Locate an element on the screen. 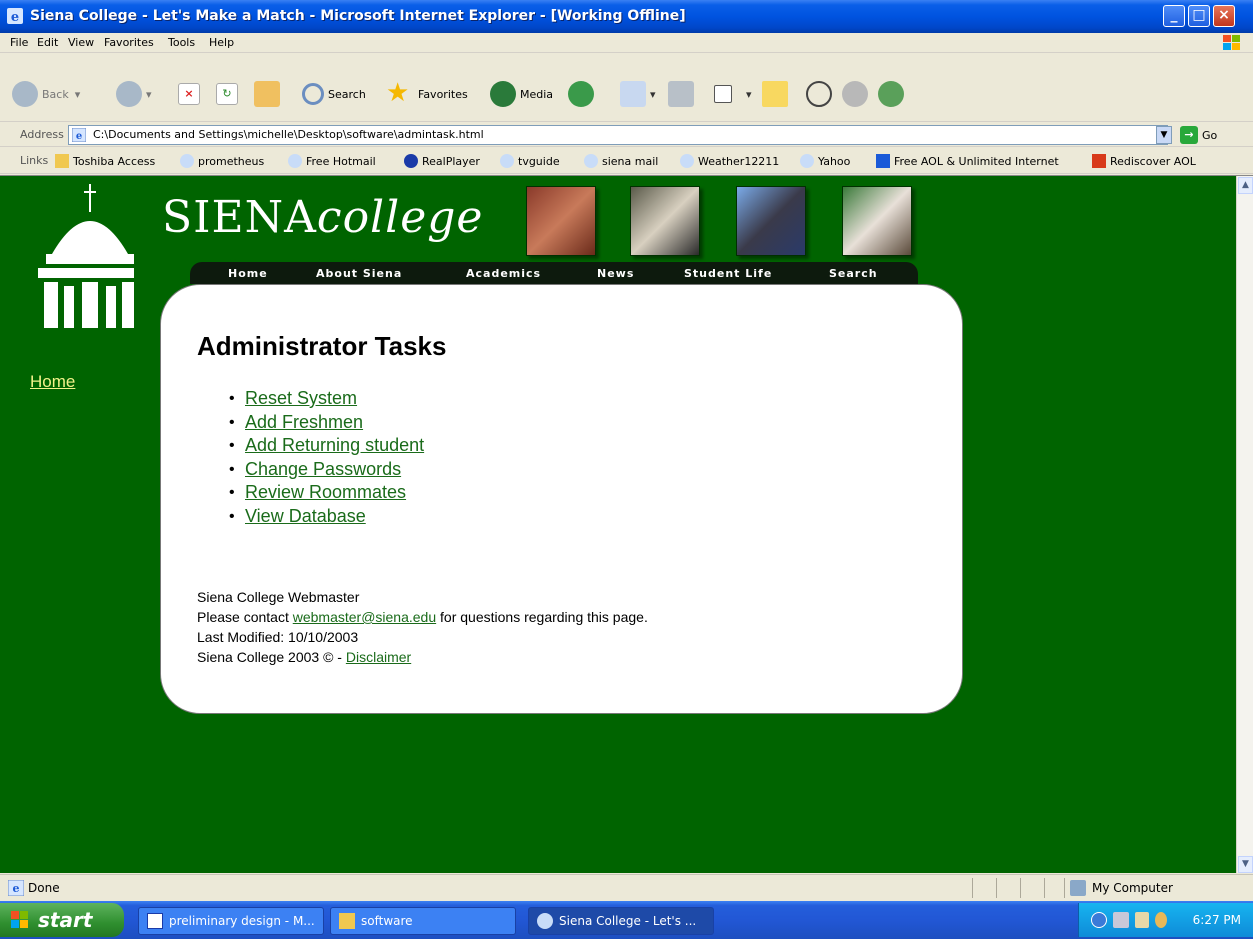 Image resolution: width=1253 pixels, height=939 pixels. link-siena-mail: siena mail is located at coordinates (621, 161).